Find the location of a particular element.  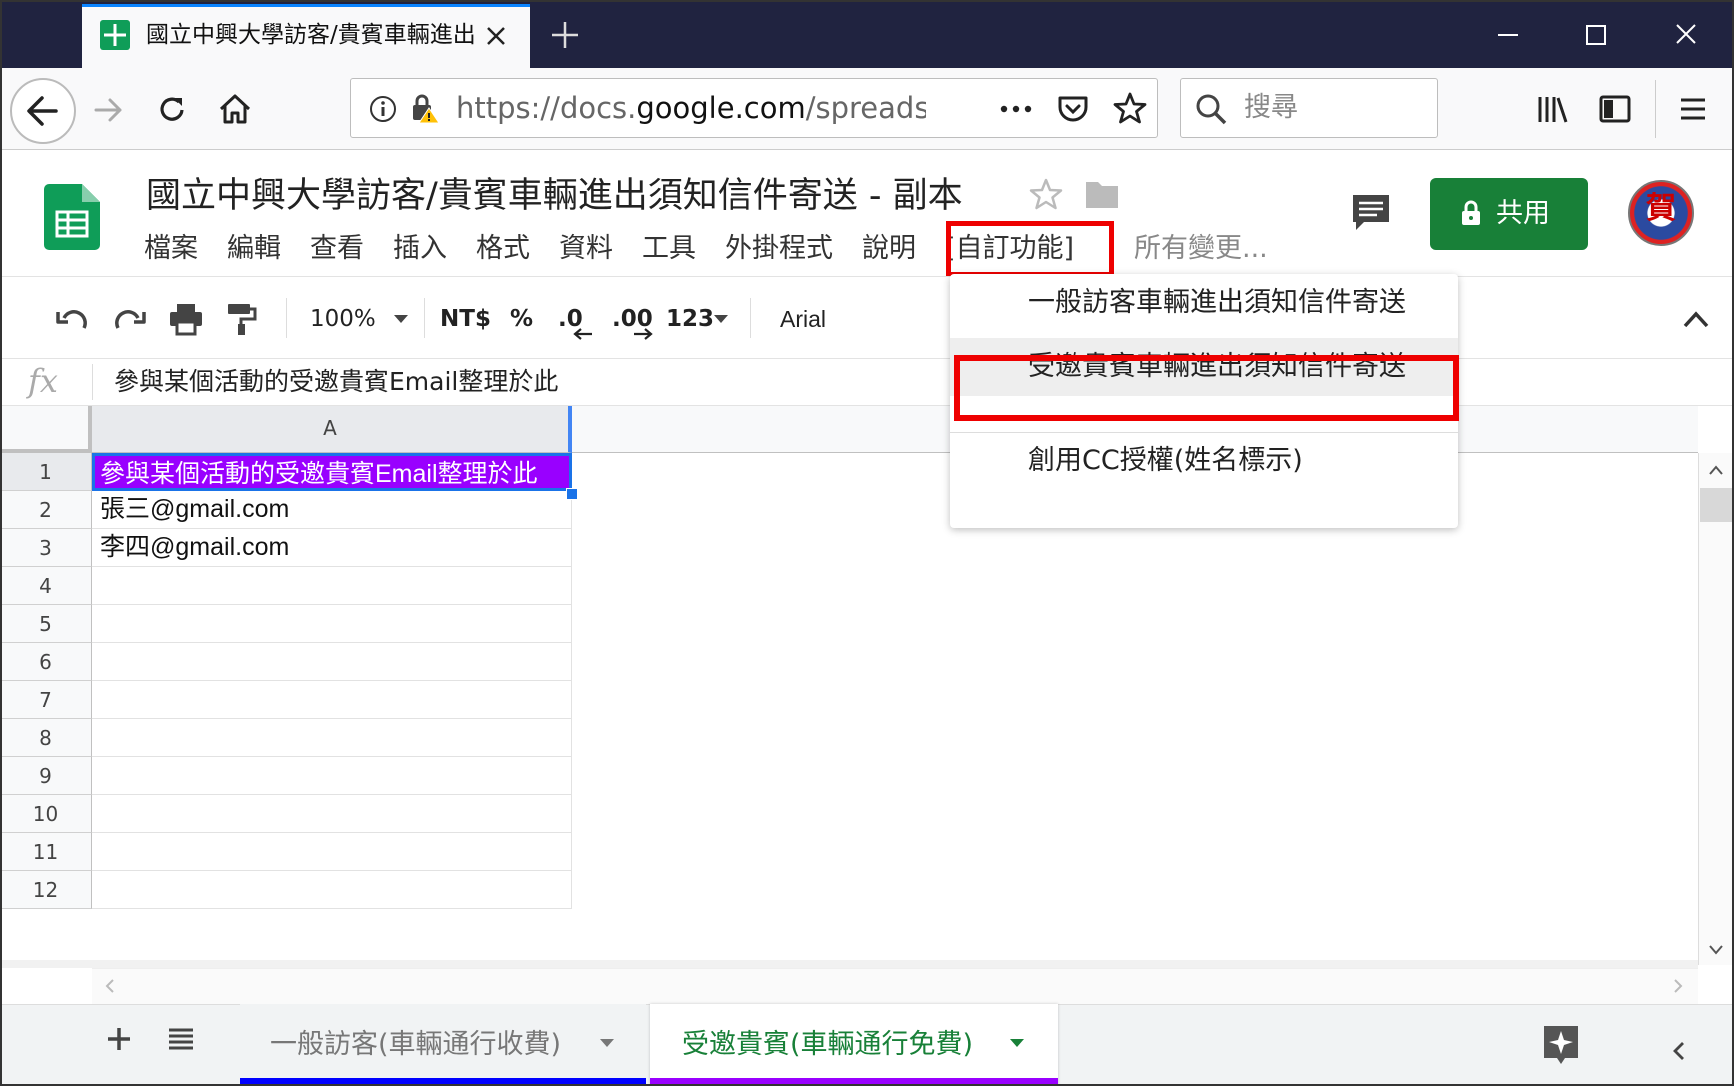

row-header: 11 is located at coordinates (46, 852).